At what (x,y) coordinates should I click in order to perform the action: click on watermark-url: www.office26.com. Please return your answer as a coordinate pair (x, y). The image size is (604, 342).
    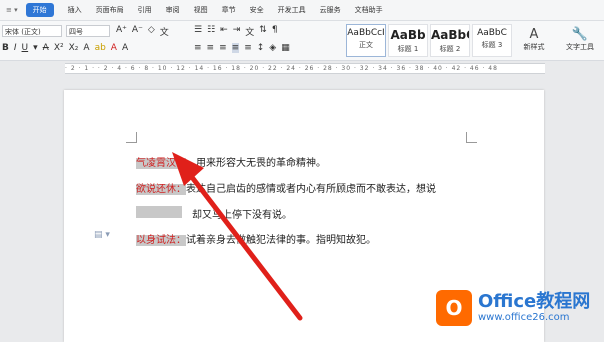
    Looking at the image, I should click on (524, 317).